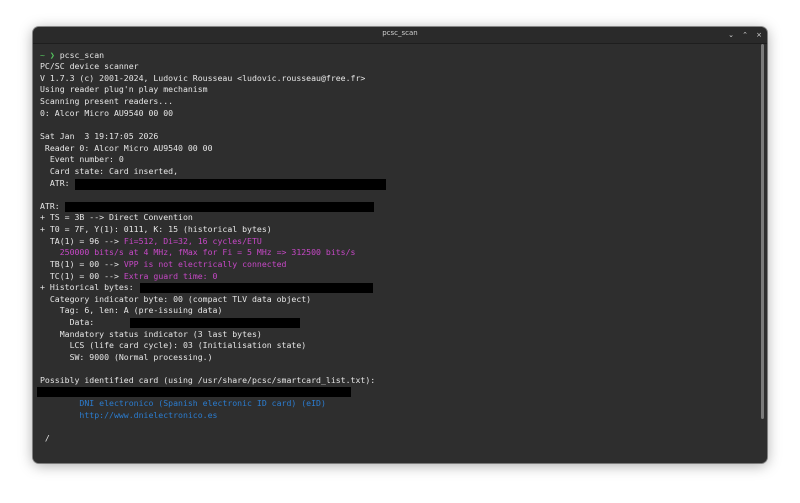 This screenshot has height=503, width=800. What do you see at coordinates (170, 276) in the screenshot?
I see `highlight-text: Extra guard time: 0` at bounding box center [170, 276].